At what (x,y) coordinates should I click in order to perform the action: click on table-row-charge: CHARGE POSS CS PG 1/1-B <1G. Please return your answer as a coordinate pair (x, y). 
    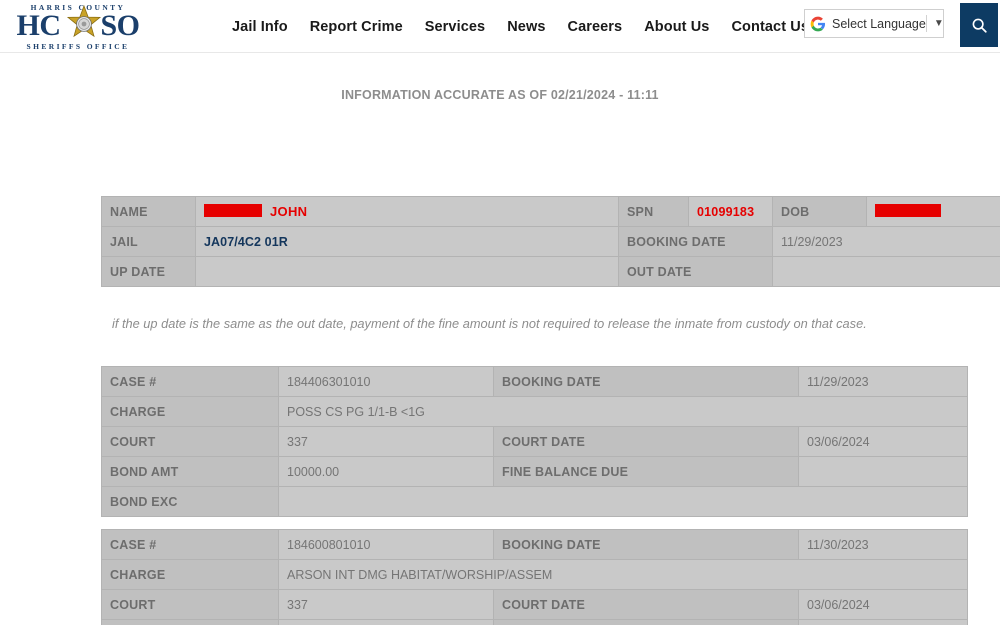
    Looking at the image, I should click on (534, 411).